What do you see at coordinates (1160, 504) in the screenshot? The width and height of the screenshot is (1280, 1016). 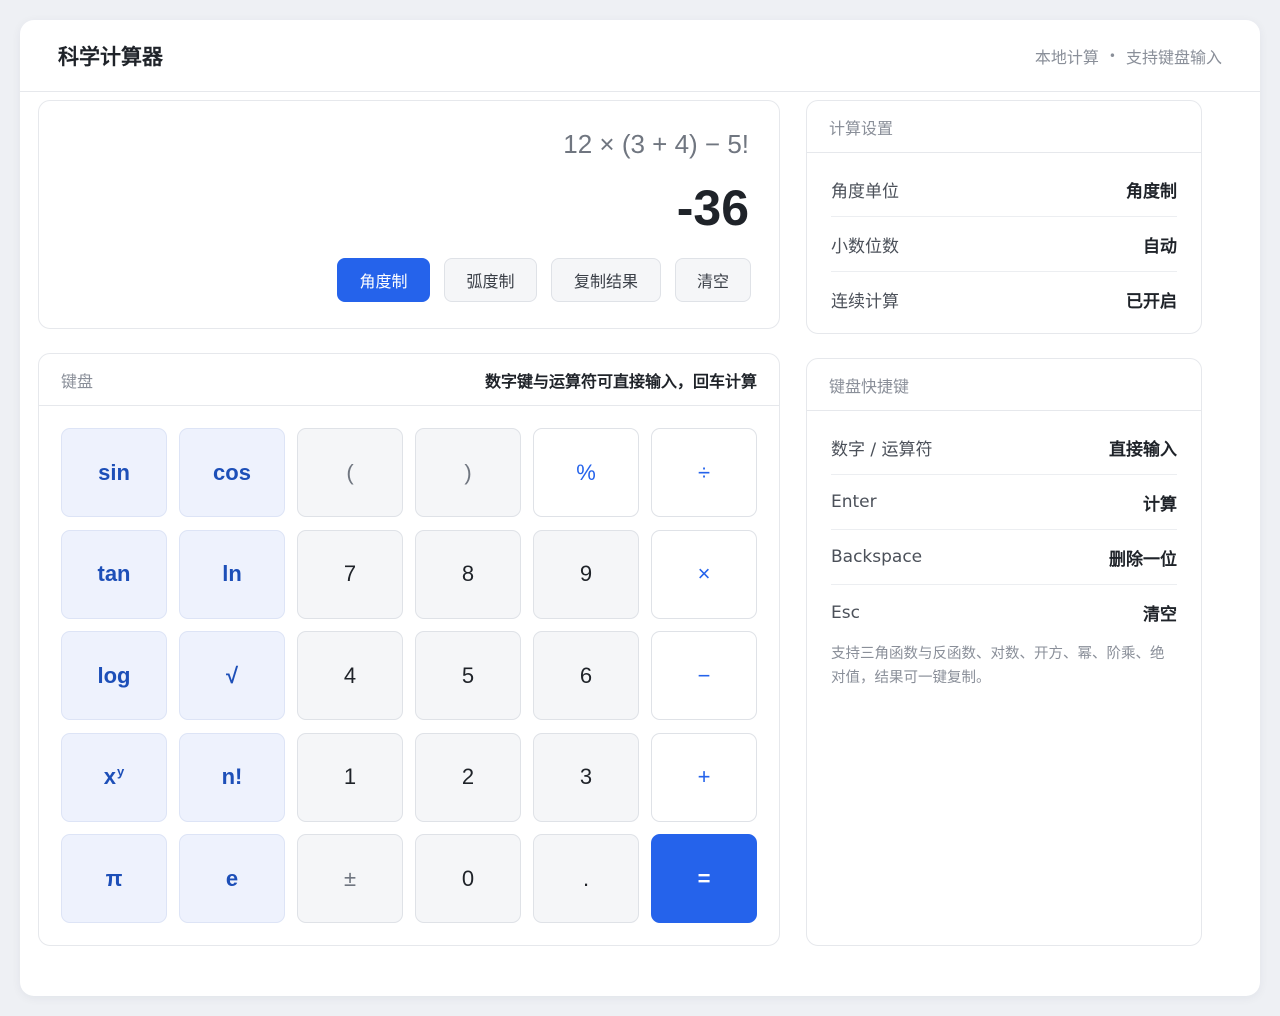 I see `shortcut-action: 计算` at bounding box center [1160, 504].